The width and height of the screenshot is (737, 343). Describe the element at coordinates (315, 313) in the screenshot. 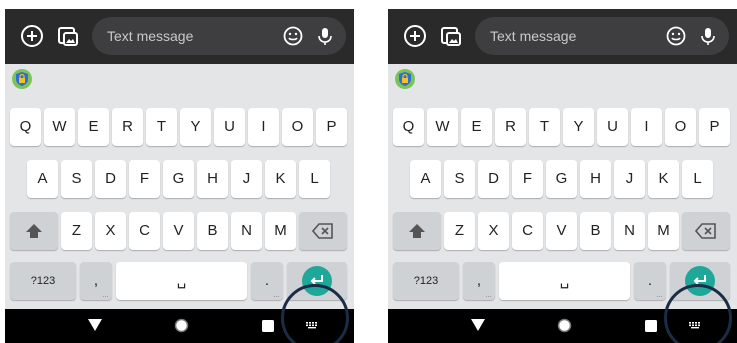

I see `highlight-circle` at that location.